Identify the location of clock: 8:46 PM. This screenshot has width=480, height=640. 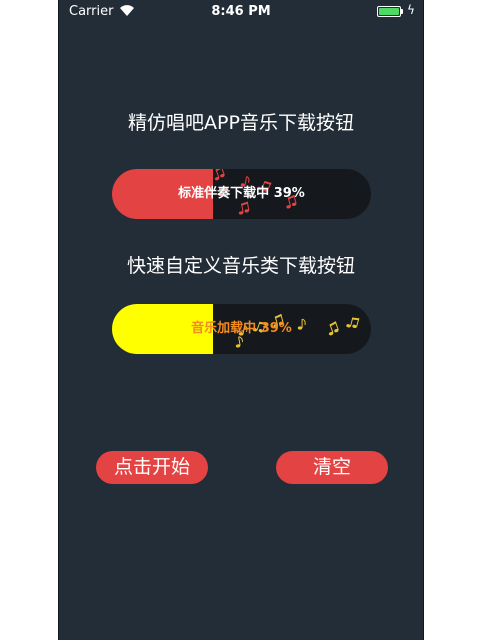
(241, 11).